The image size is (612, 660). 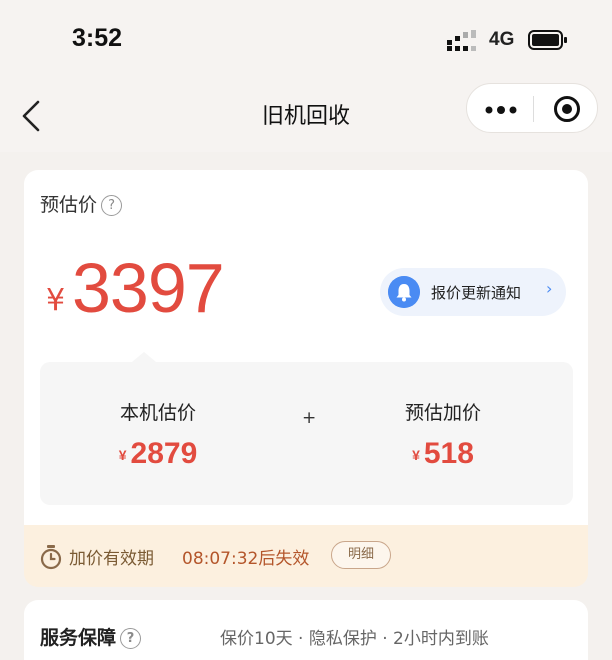 I want to click on mini-program-capsule, so click(x=532, y=108).